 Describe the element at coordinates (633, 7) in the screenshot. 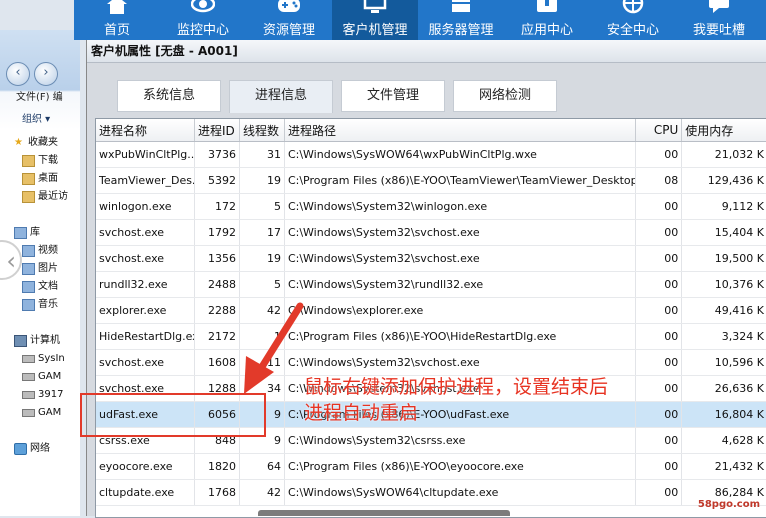

I see `shield-icon` at that location.